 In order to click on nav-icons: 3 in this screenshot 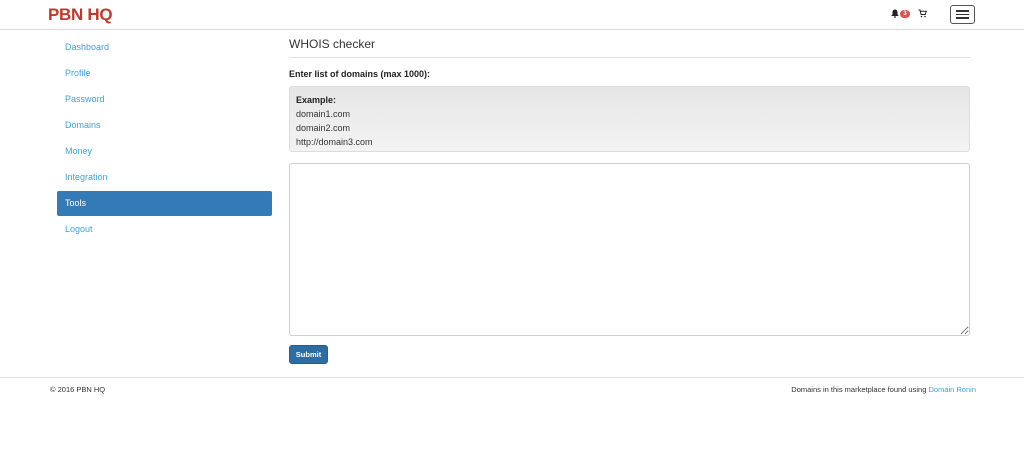, I will do `click(909, 13)`.